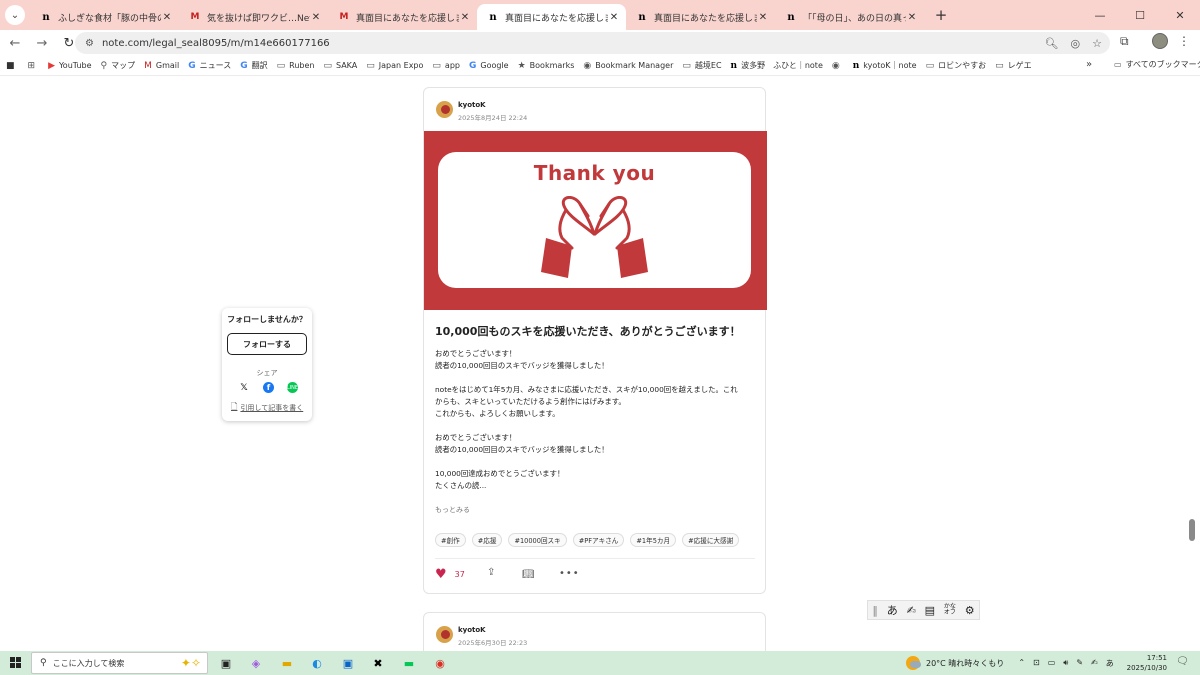 The height and width of the screenshot is (675, 1200). Describe the element at coordinates (711, 540) in the screenshot. I see `hashtag-chip: #応援に大感謝` at that location.